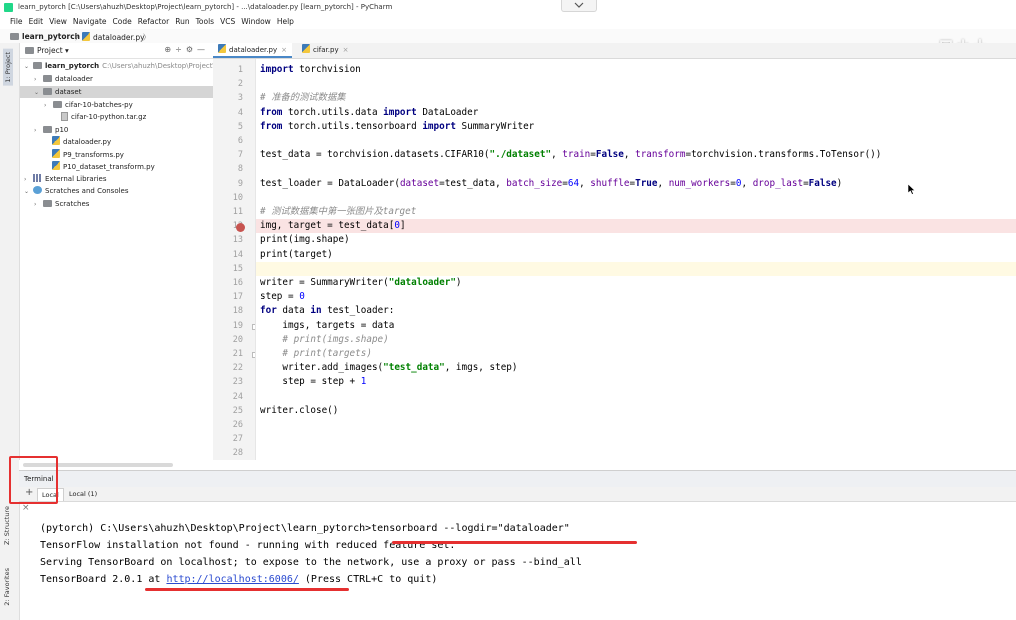  Describe the element at coordinates (237, 339) in the screenshot. I see `line-number: 20` at that location.